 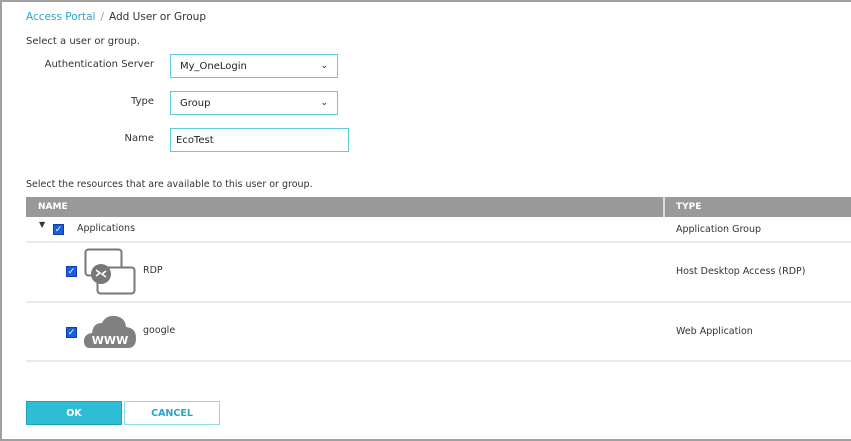 What do you see at coordinates (438, 207) in the screenshot?
I see `table-header: NAME TYPE` at bounding box center [438, 207].